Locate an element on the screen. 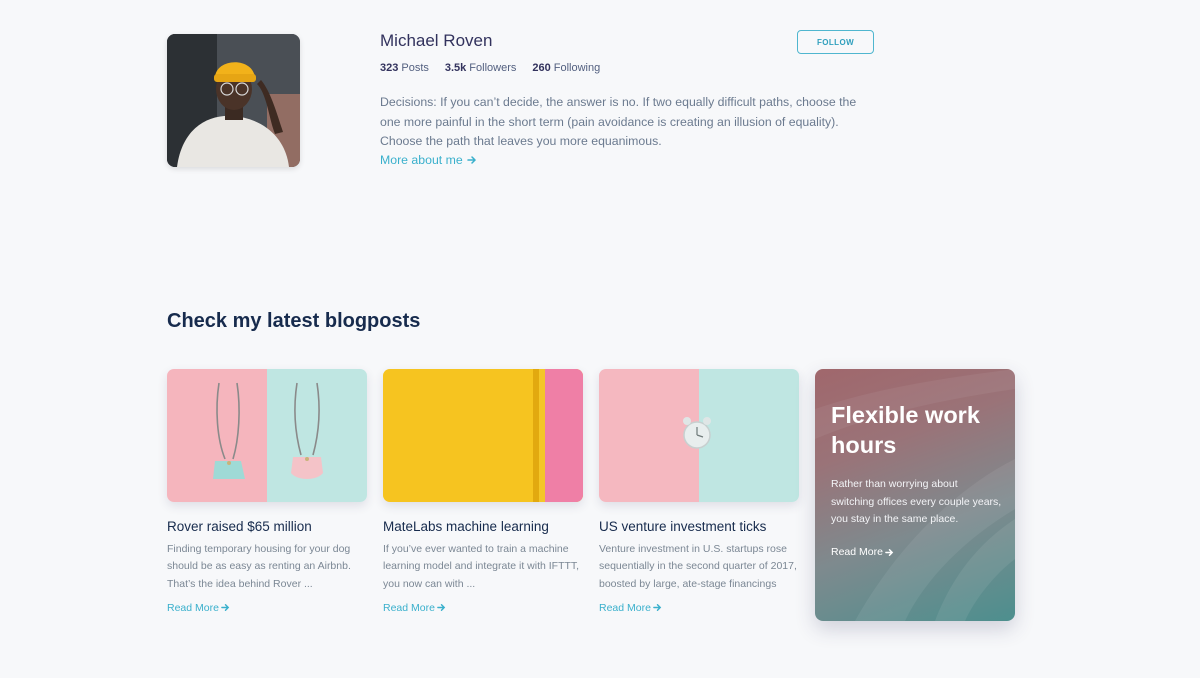 This screenshot has width=1200, height=678. stat-following: 260 Following is located at coordinates (566, 68).